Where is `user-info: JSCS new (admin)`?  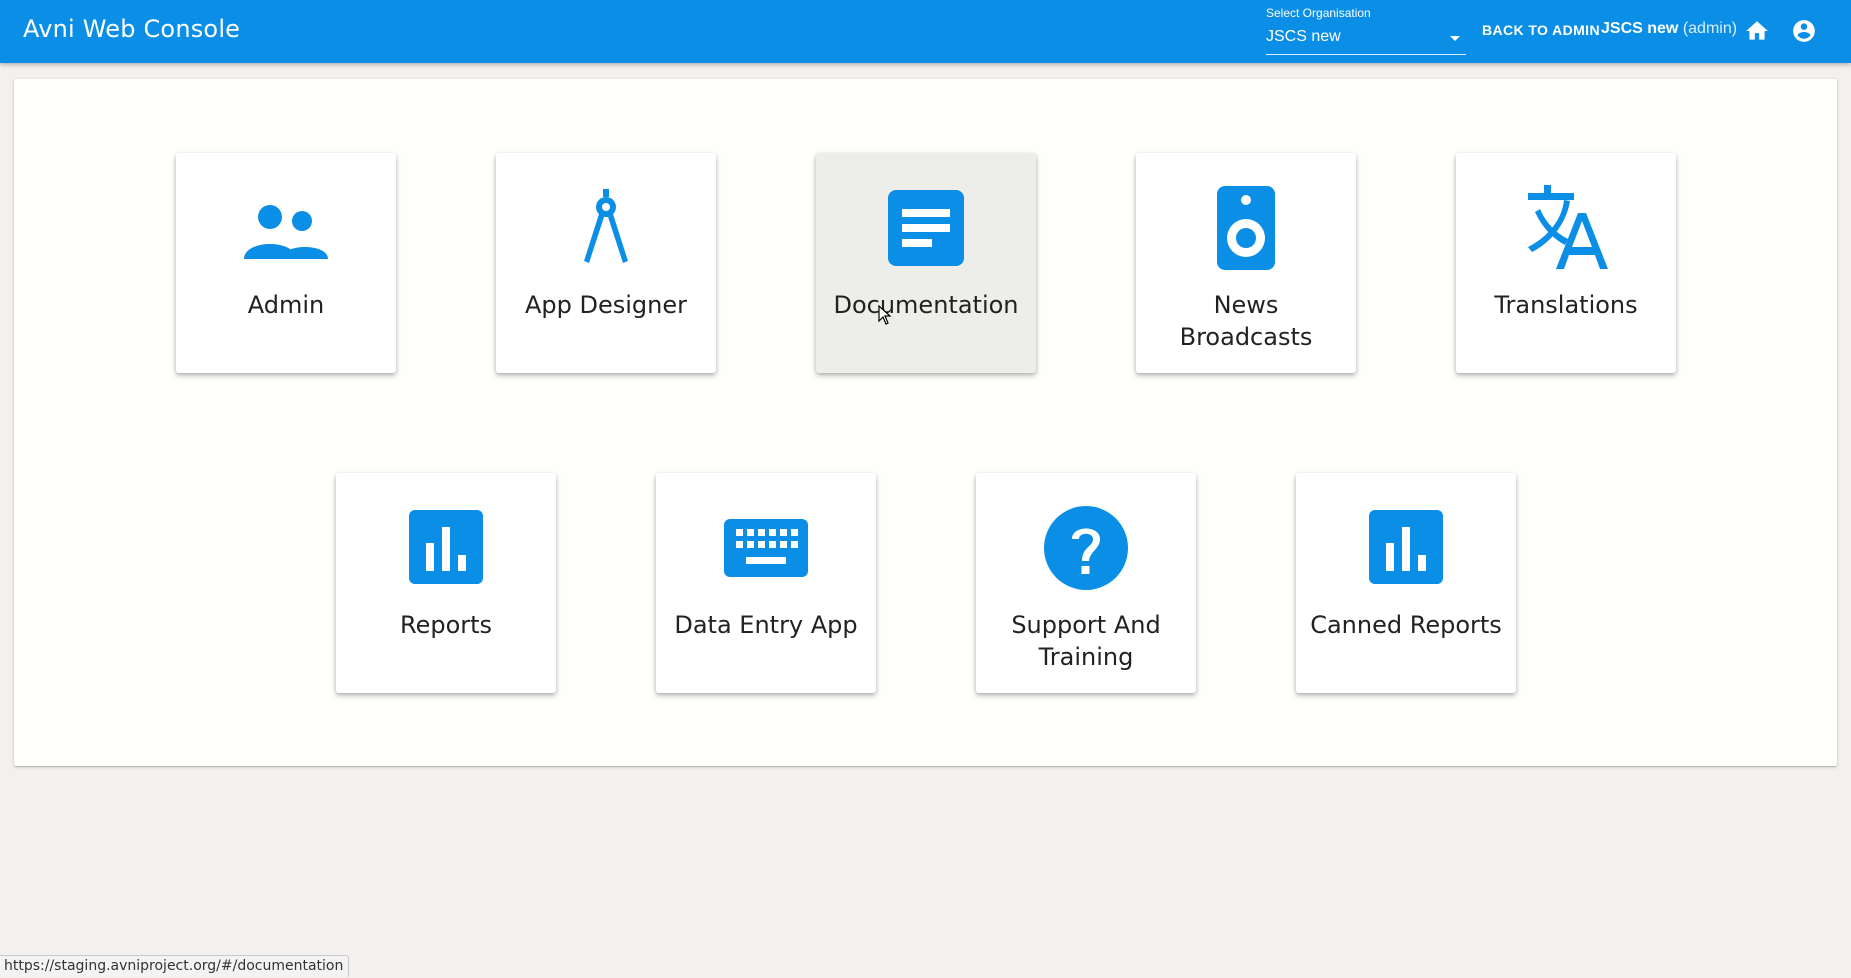
user-info: JSCS new (admin) is located at coordinates (1669, 29).